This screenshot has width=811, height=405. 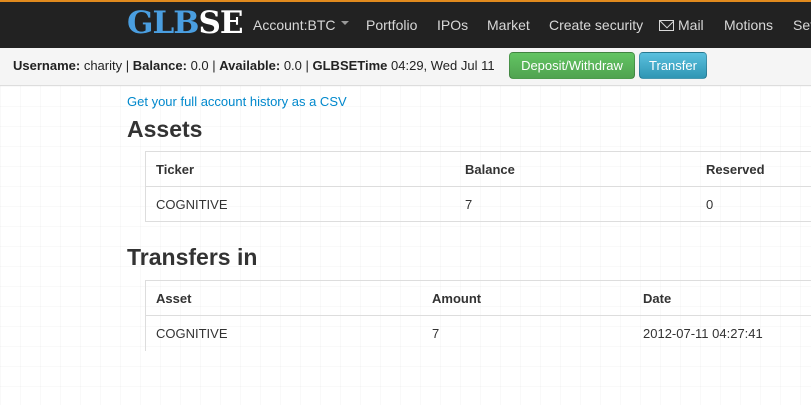 I want to click on envelope-icon, so click(x=666, y=25).